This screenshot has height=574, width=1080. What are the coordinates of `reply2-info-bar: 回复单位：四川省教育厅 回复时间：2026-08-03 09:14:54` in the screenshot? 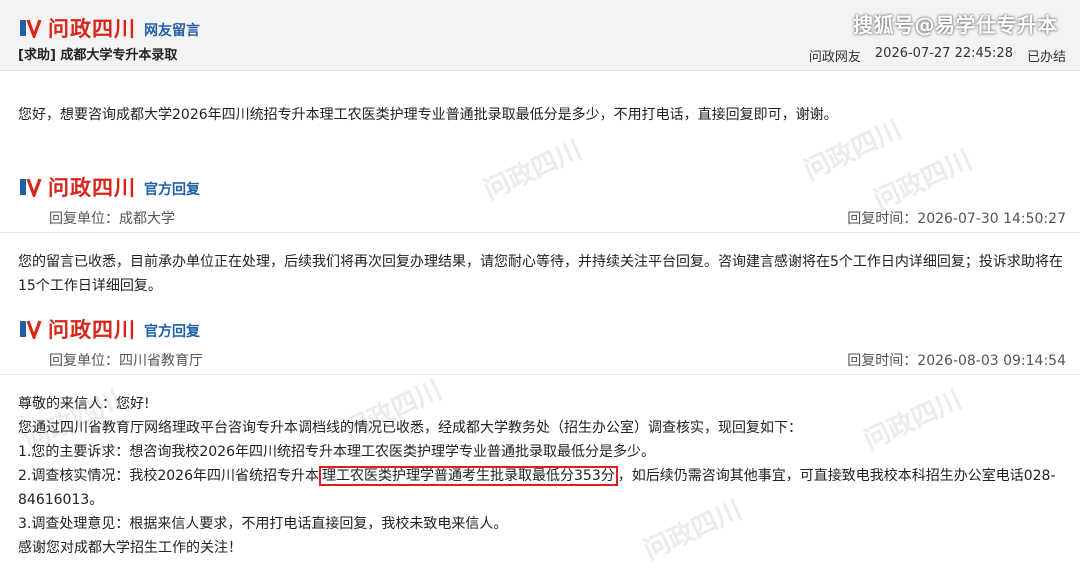 It's located at (540, 360).